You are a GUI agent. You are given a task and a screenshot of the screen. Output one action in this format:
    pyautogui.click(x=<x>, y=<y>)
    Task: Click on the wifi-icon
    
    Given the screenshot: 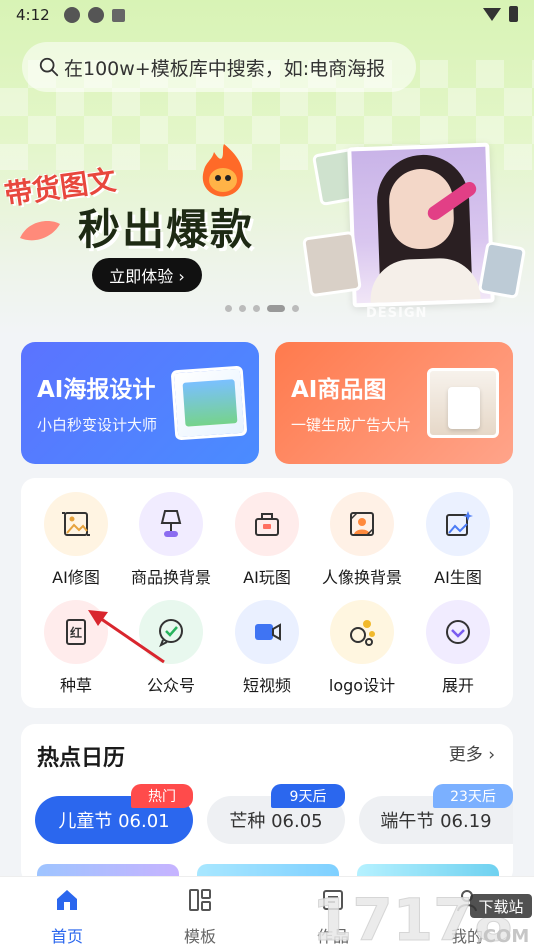 What is the action you would take?
    pyautogui.click(x=492, y=14)
    